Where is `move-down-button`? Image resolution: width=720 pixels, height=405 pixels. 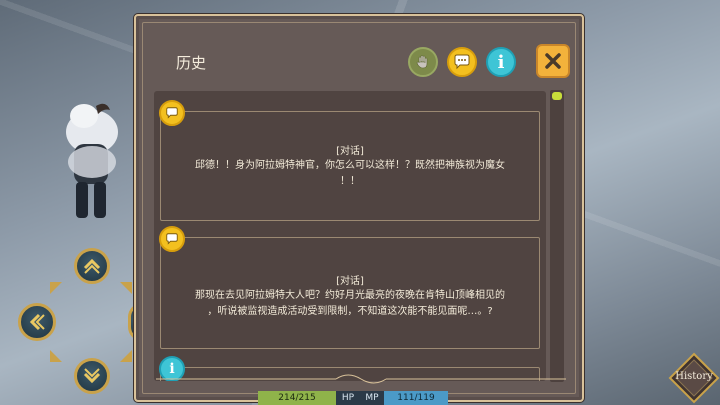 move-down-button is located at coordinates (92, 376).